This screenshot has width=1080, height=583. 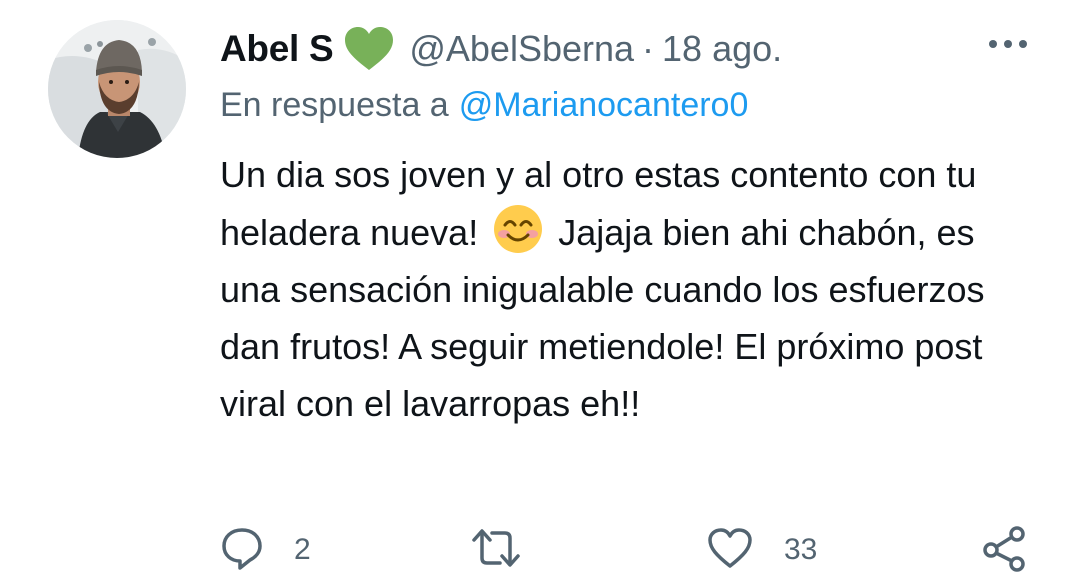 I want to click on reply-button: 2, so click(x=265, y=550).